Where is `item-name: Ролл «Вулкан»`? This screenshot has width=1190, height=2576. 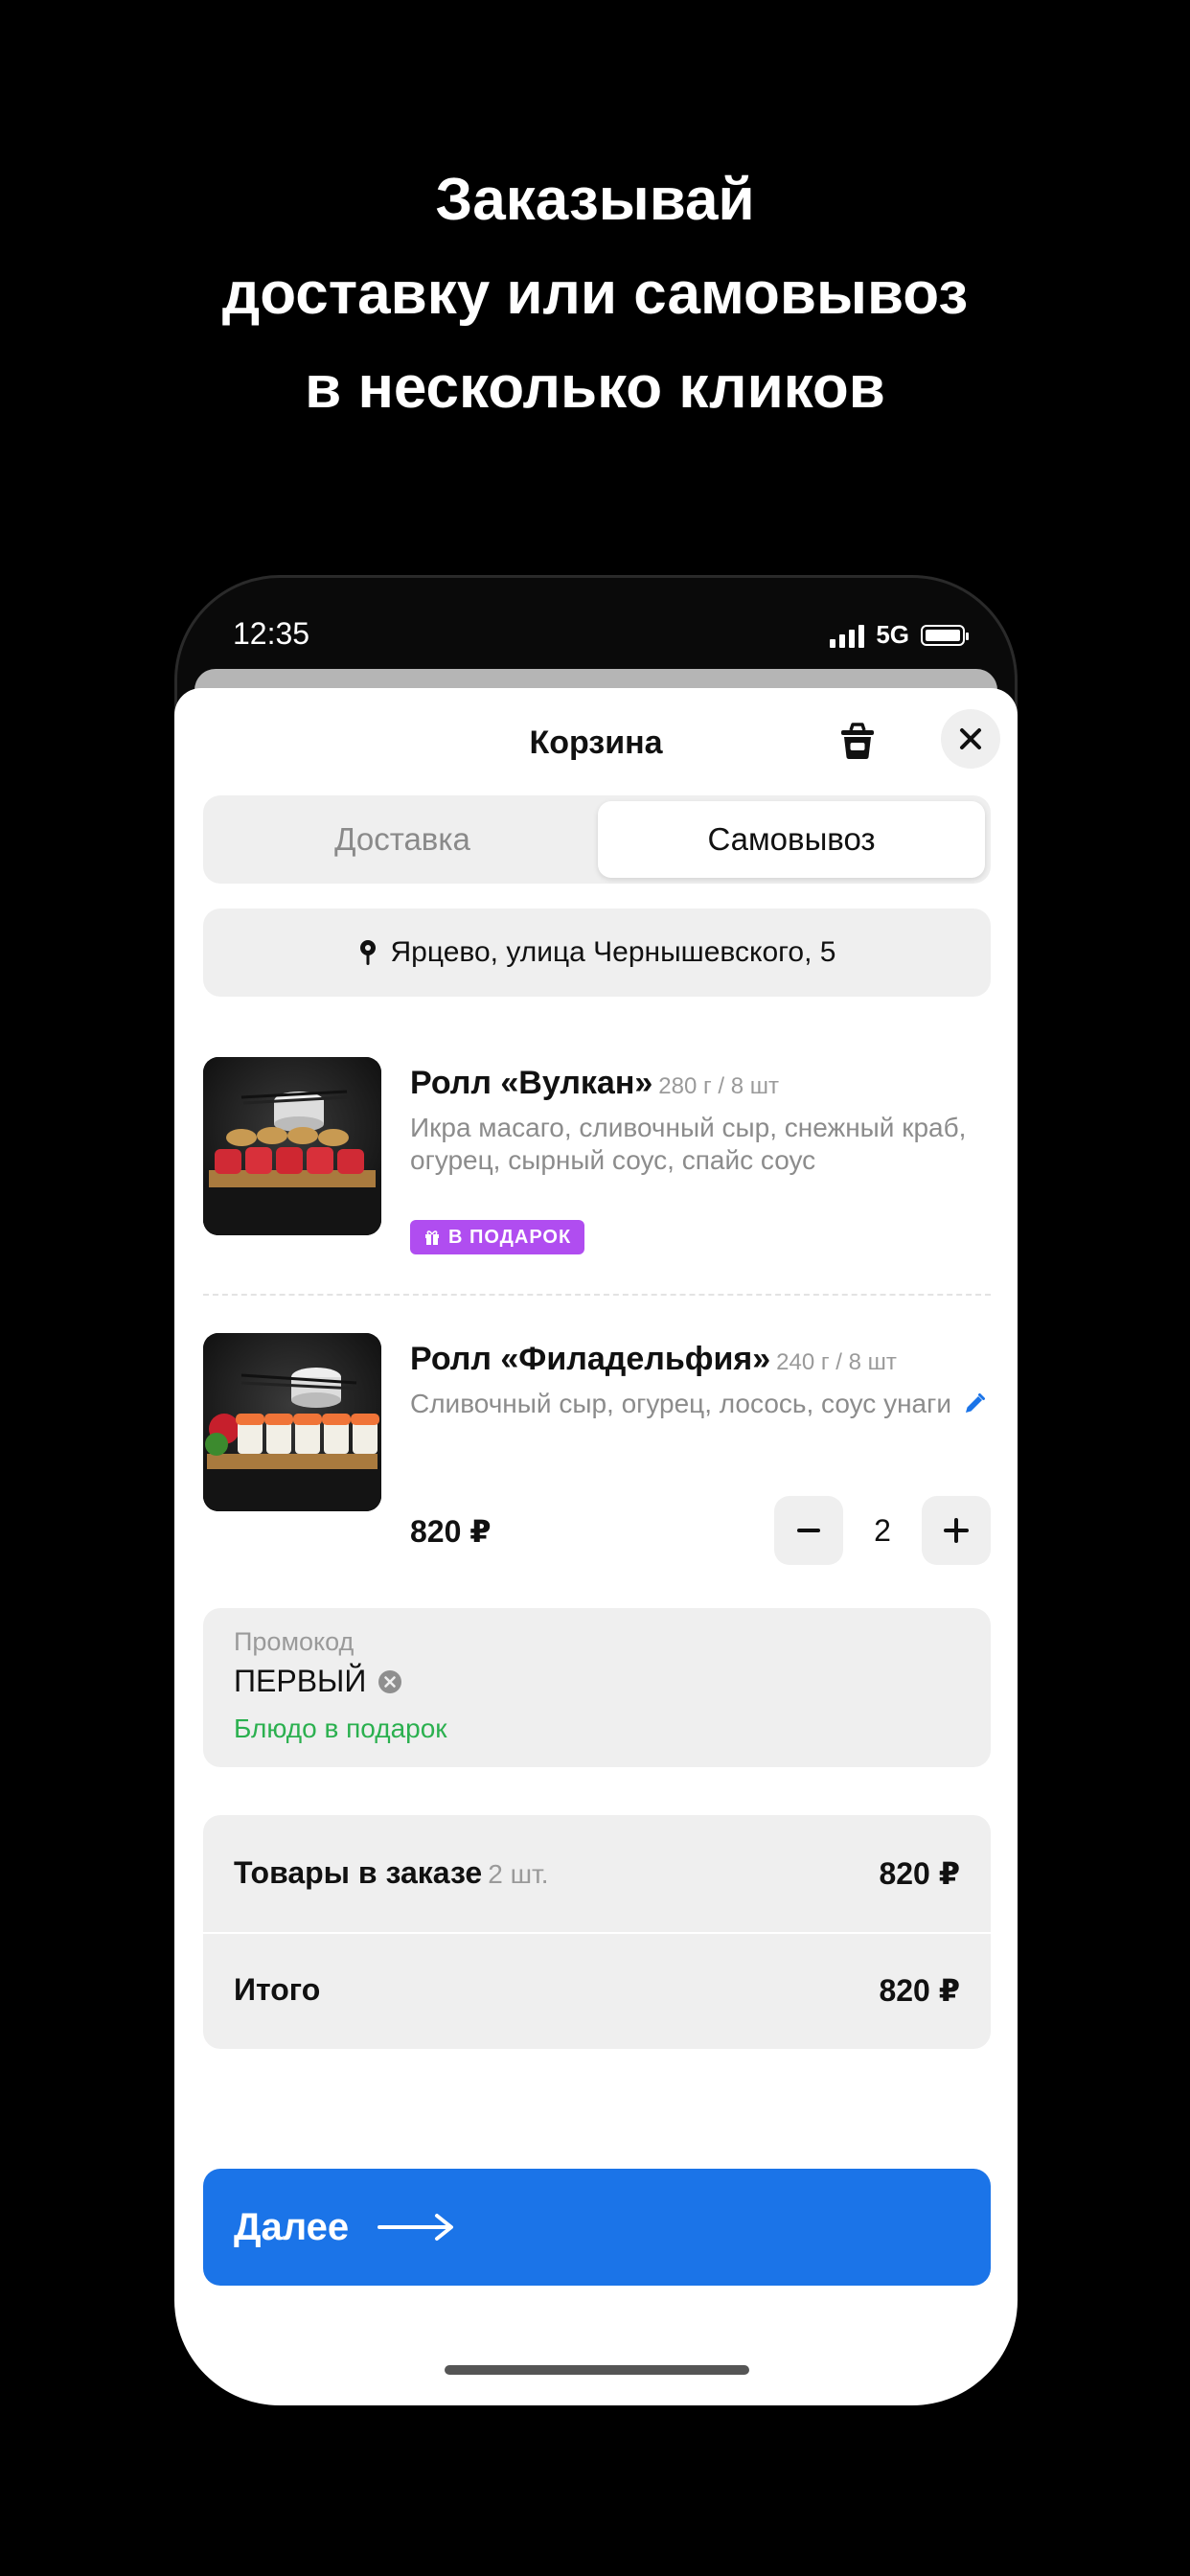
item-name: Ролл «Вулкан» is located at coordinates (531, 1083).